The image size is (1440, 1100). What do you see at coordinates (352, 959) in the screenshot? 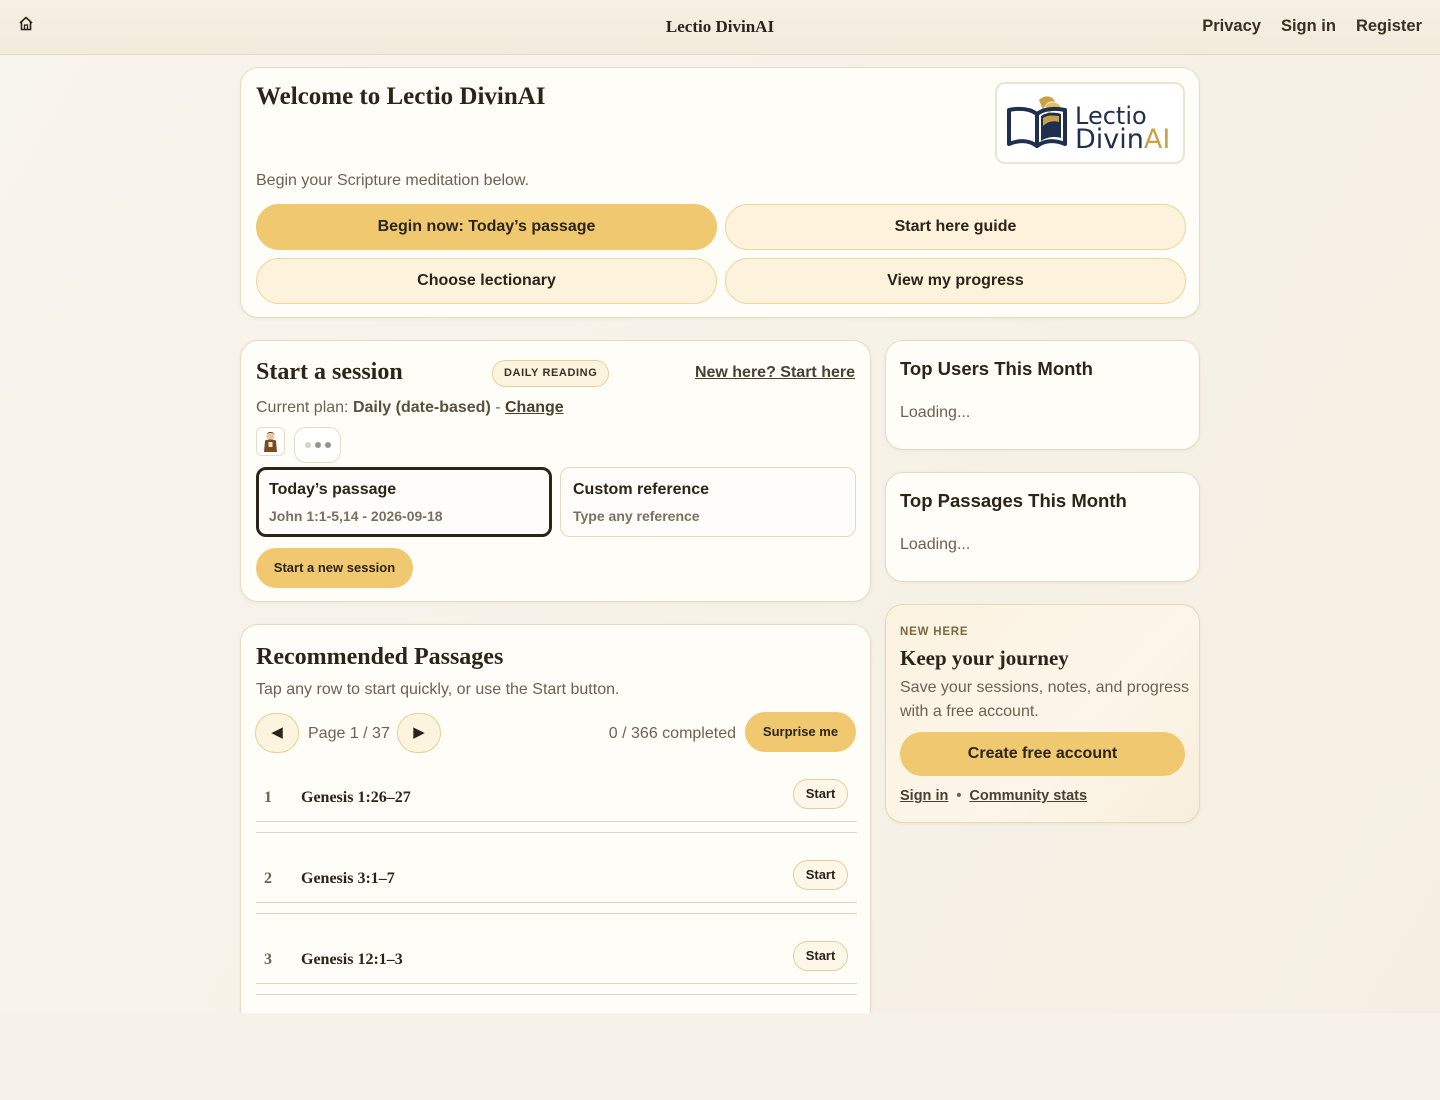
I see `passage-reference: Genesis 12:1–3` at bounding box center [352, 959].